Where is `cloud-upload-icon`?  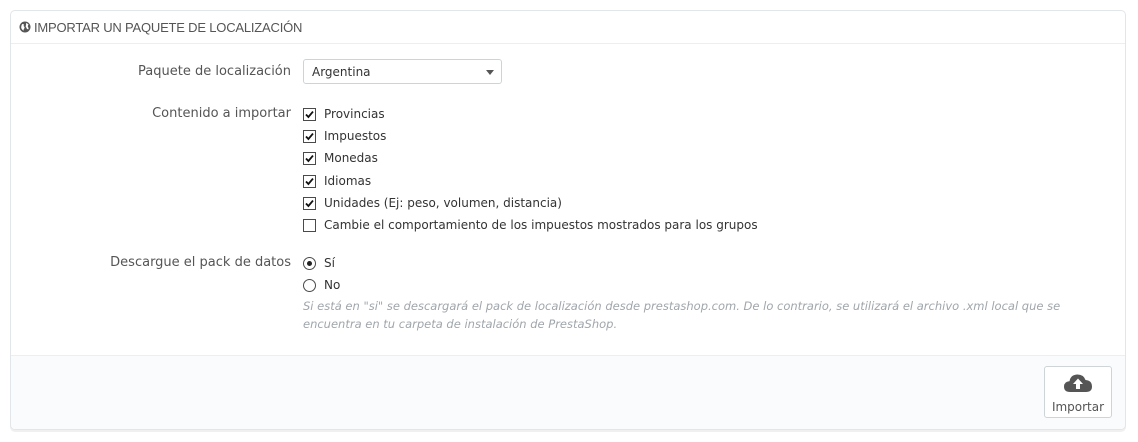
cloud-upload-icon is located at coordinates (1078, 383).